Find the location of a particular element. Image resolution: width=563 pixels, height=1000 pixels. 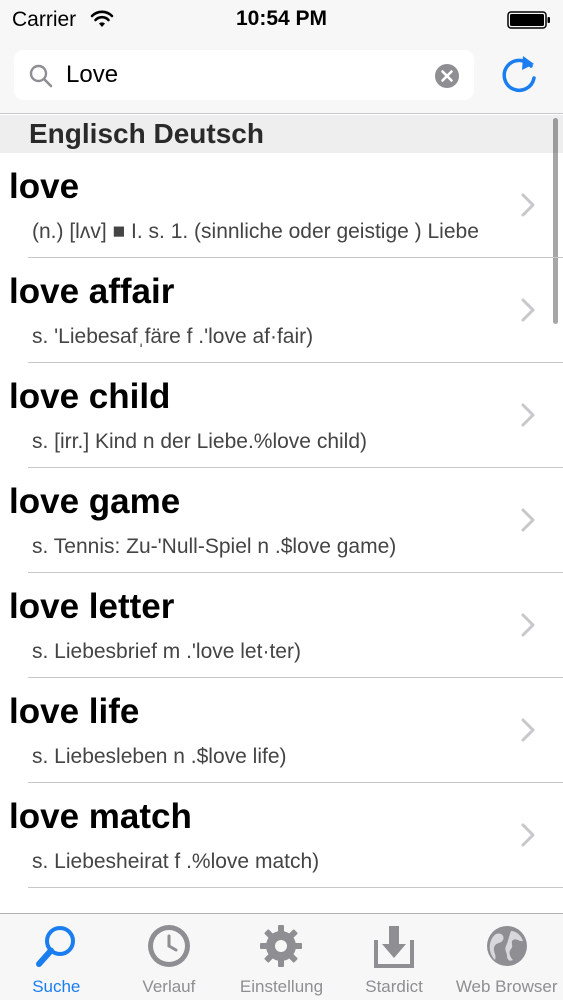

result-word: love game is located at coordinates (95, 501).